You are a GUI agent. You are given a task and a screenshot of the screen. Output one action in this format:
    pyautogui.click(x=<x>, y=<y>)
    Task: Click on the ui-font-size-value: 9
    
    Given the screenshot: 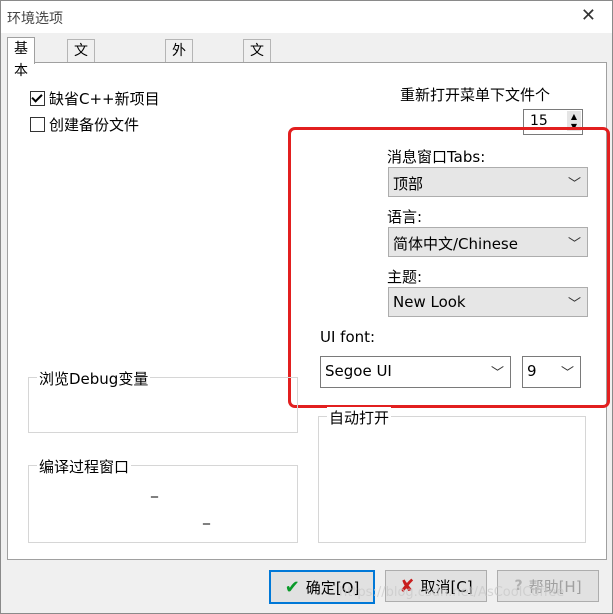 What is the action you would take?
    pyautogui.click(x=532, y=371)
    